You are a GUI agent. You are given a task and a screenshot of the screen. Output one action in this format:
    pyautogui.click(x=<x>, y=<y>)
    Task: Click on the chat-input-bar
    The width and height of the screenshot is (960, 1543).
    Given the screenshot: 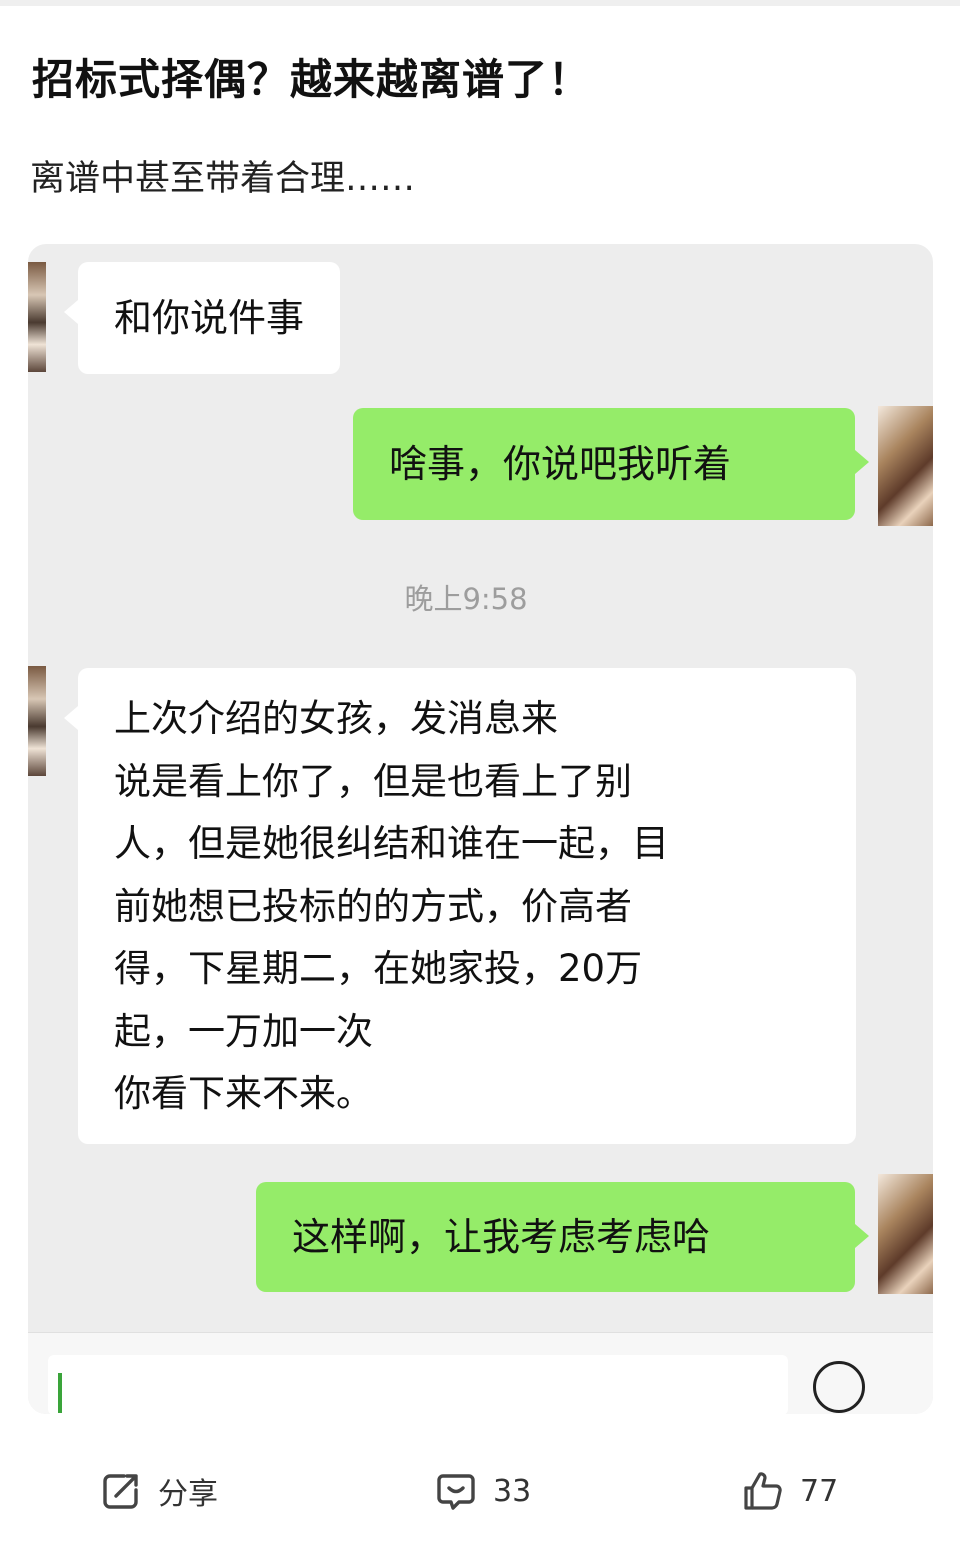 What is the action you would take?
    pyautogui.click(x=480, y=1373)
    